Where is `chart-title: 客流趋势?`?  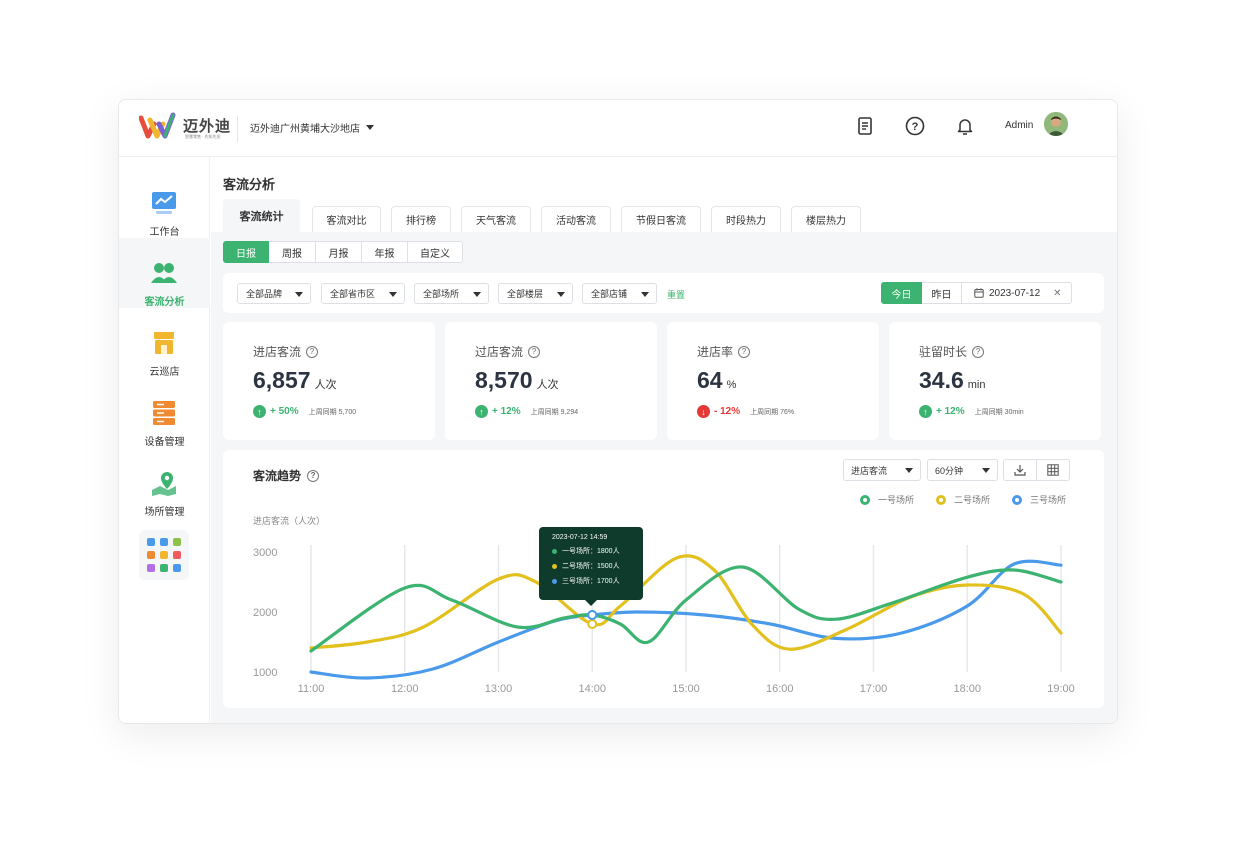 chart-title: 客流趋势? is located at coordinates (286, 475).